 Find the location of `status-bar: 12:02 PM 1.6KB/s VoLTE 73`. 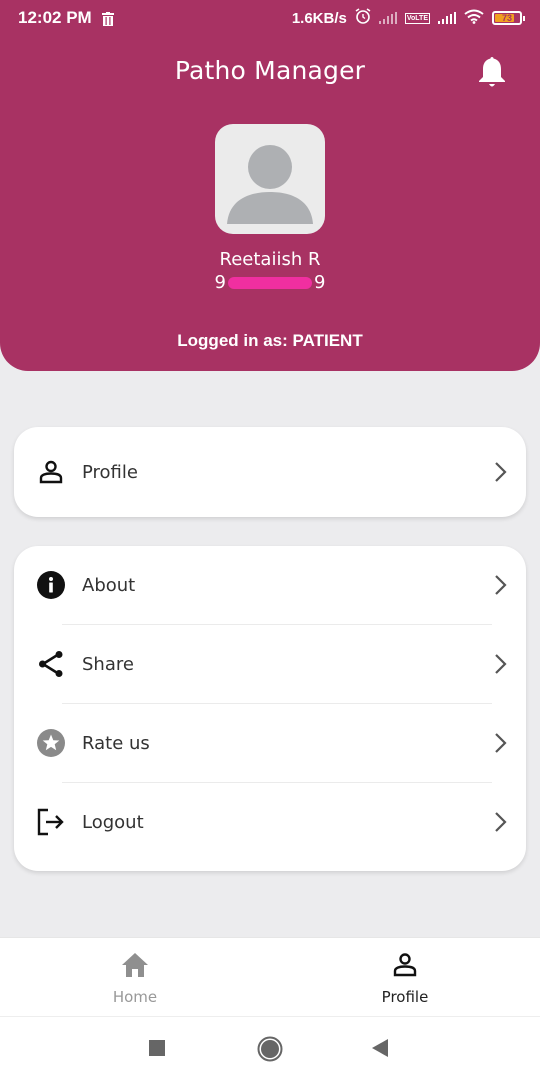

status-bar: 12:02 PM 1.6KB/s VoLTE 73 is located at coordinates (270, 18).